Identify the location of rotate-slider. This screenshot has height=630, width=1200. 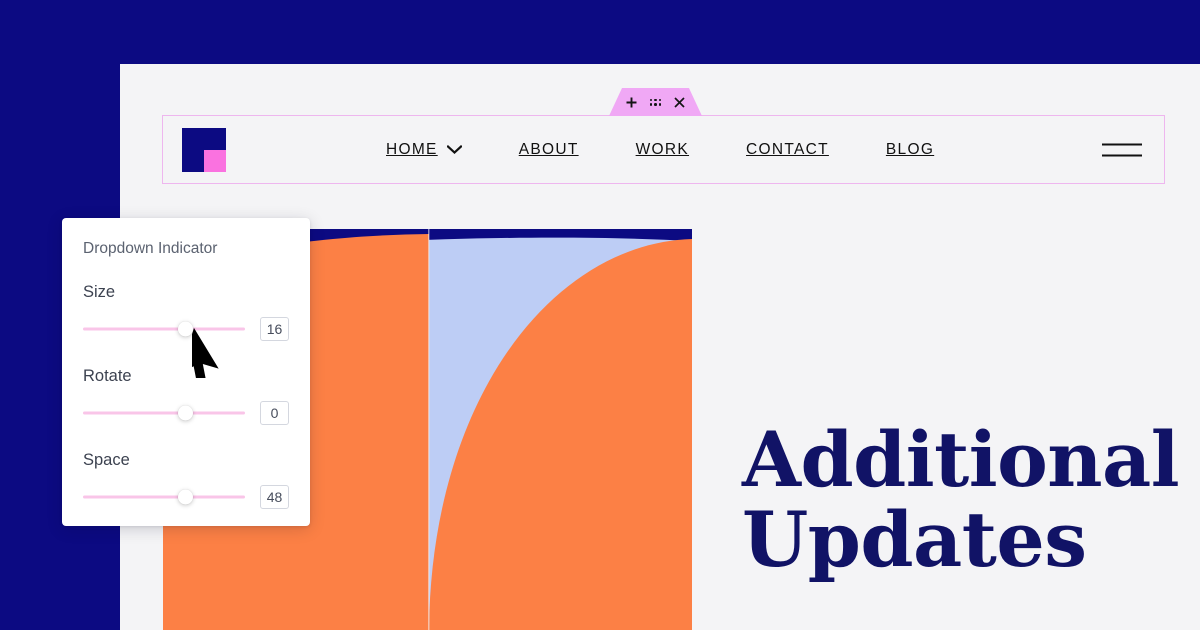
(164, 413).